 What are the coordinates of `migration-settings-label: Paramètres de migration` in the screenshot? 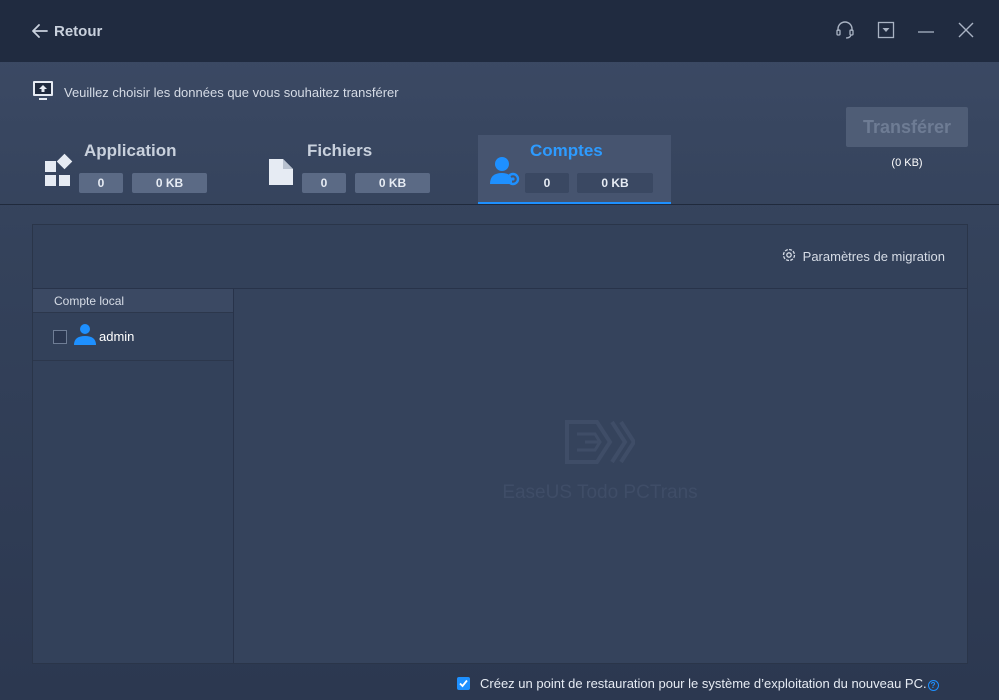 It's located at (873, 256).